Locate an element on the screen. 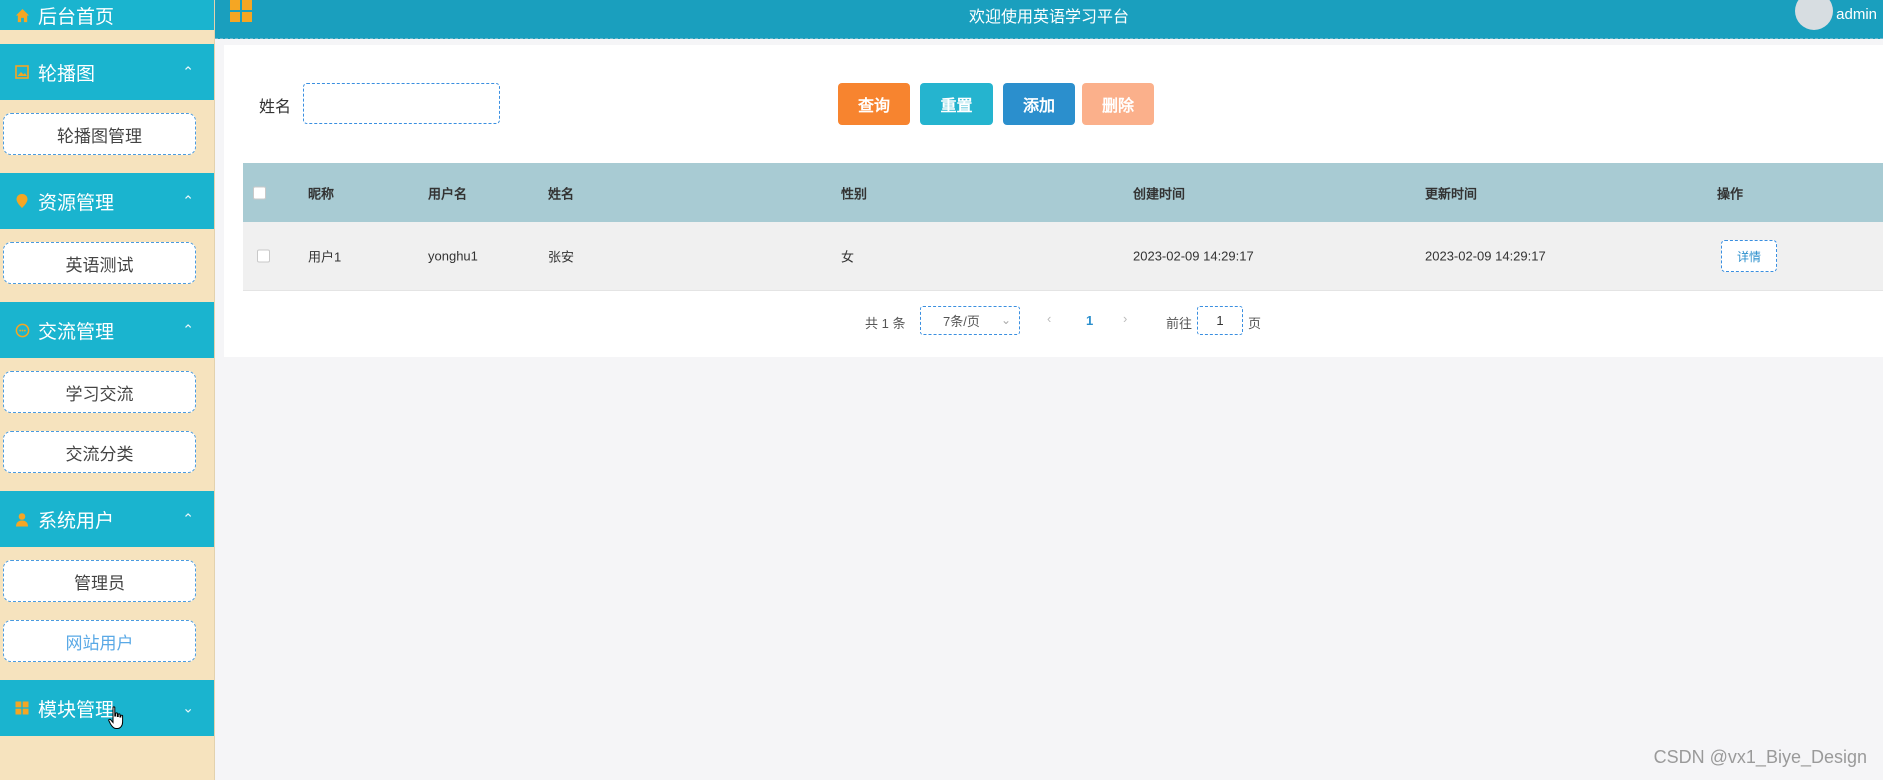 This screenshot has height=780, width=1883. top-bar: 欢迎使用英语学习平台 admin is located at coordinates (1049, 19).